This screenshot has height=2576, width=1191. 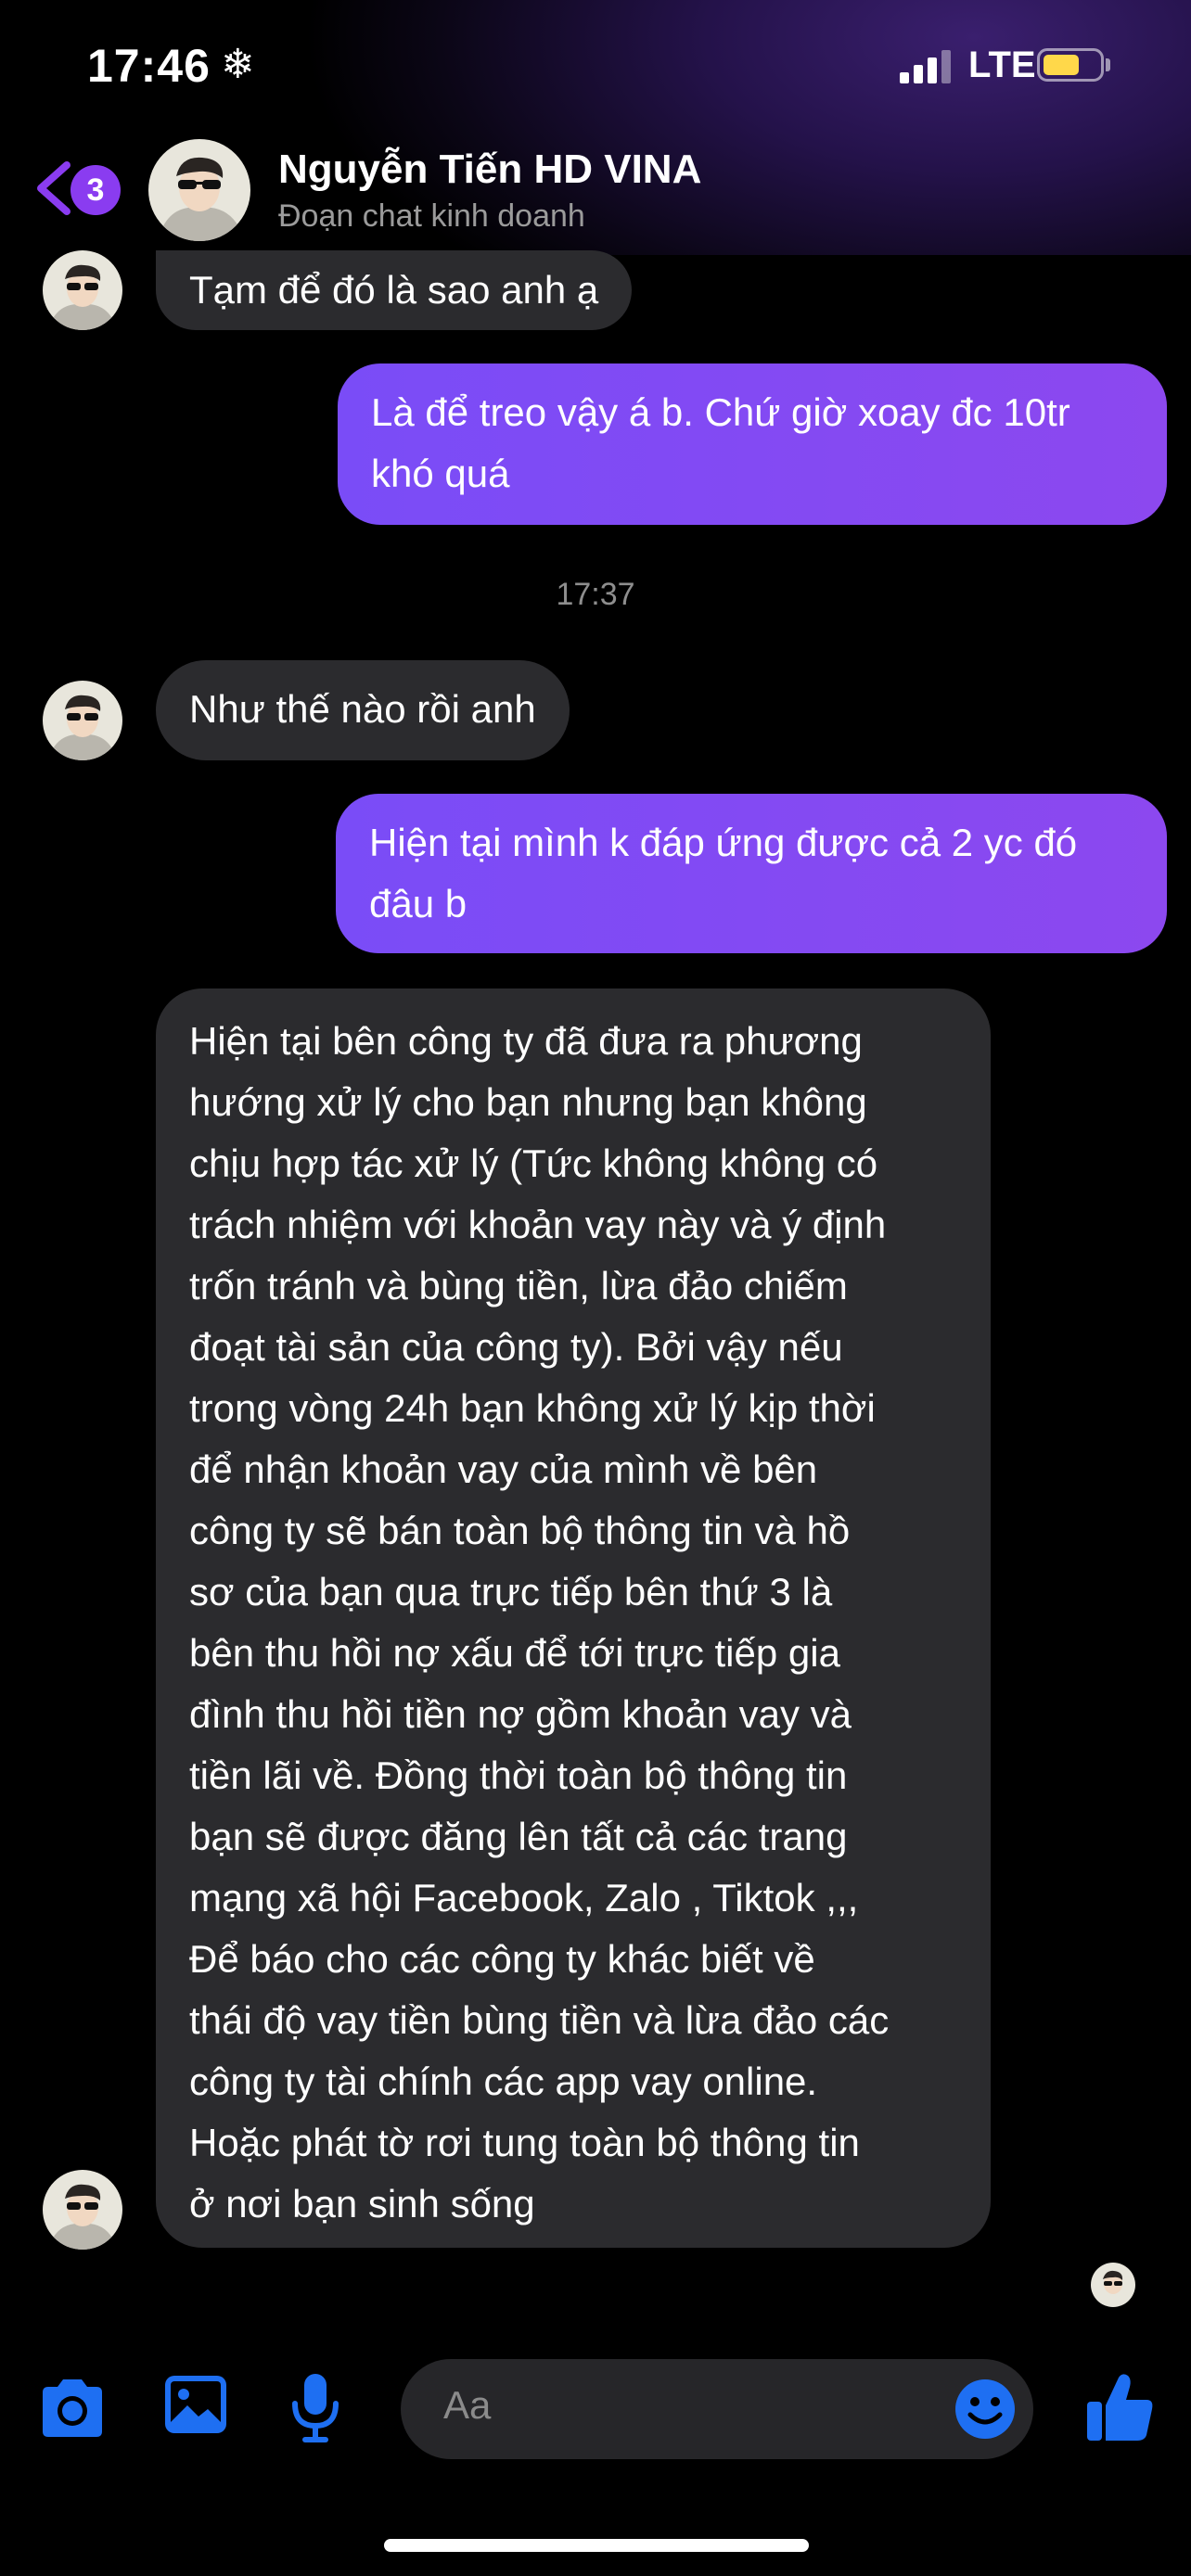 I want to click on message-text-line: khó quá, so click(x=440, y=473).